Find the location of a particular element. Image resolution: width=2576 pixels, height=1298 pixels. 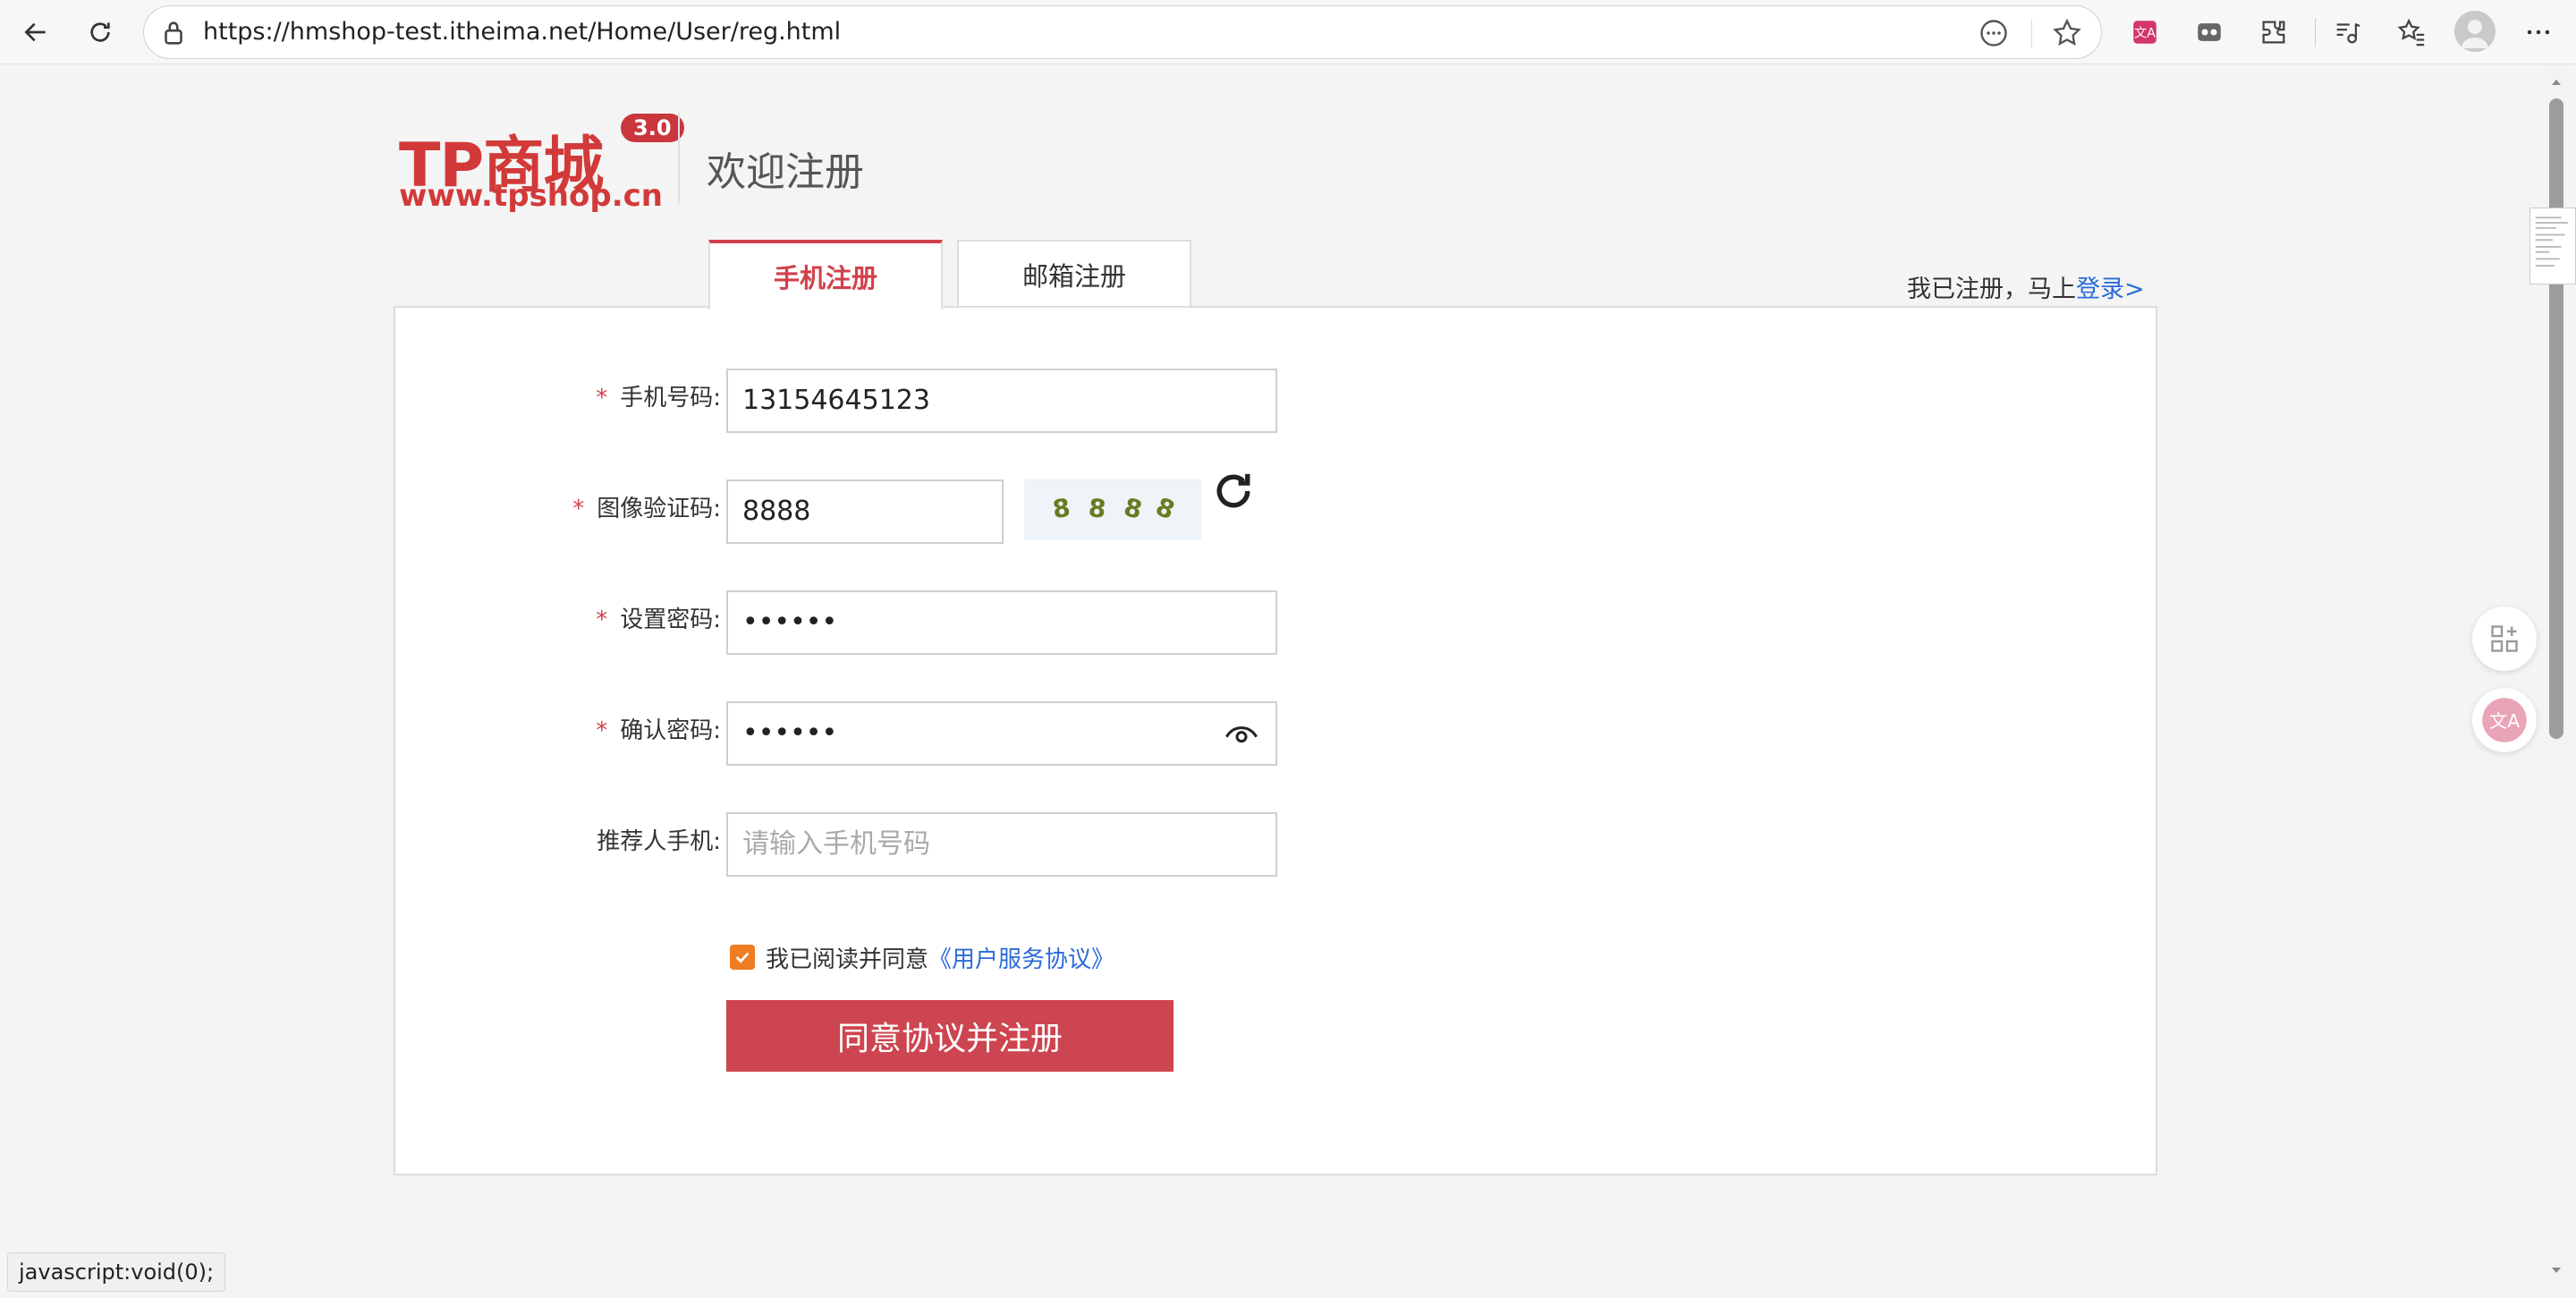

translate-extension-button: 文A is located at coordinates (2145, 32).